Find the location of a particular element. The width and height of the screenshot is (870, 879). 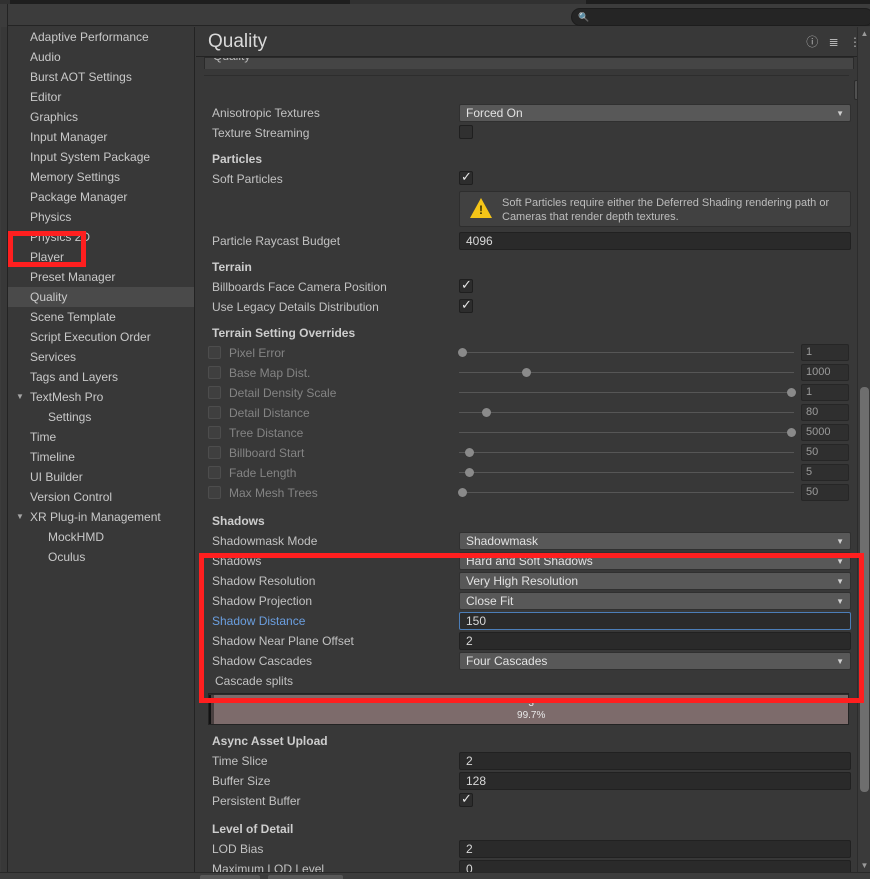

max-mesh-trees-value-input: 50 is located at coordinates (825, 492).